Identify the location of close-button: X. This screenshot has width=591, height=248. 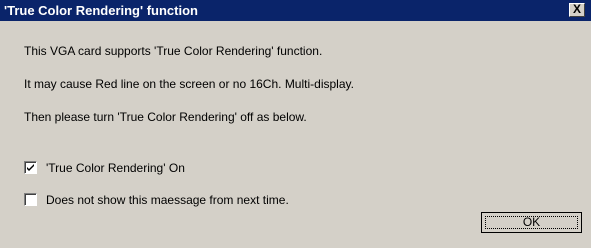
(577, 10).